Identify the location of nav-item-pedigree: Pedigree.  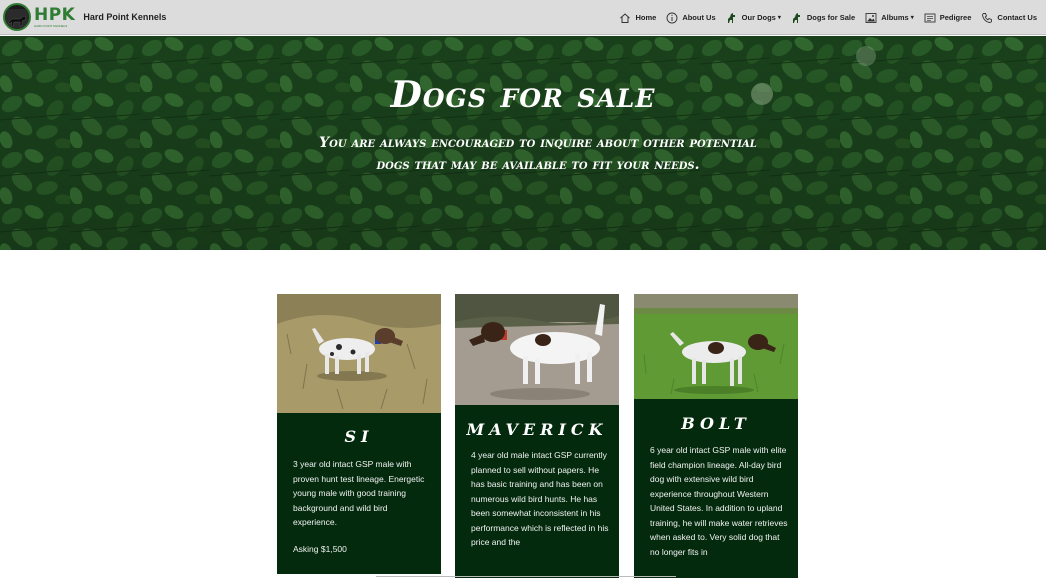
(948, 18).